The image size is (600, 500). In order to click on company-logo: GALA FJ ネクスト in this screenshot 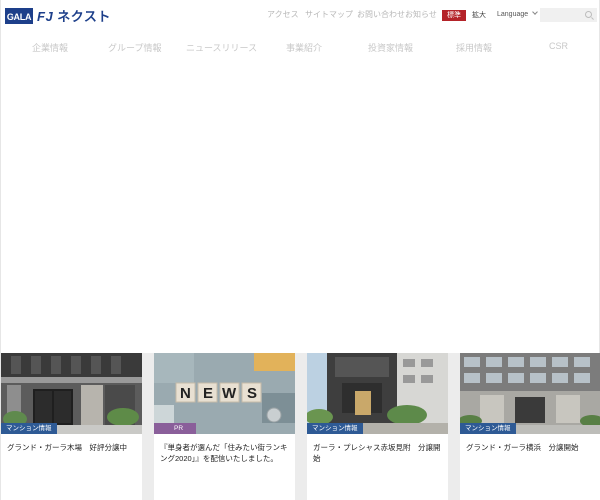, I will do `click(58, 15)`.